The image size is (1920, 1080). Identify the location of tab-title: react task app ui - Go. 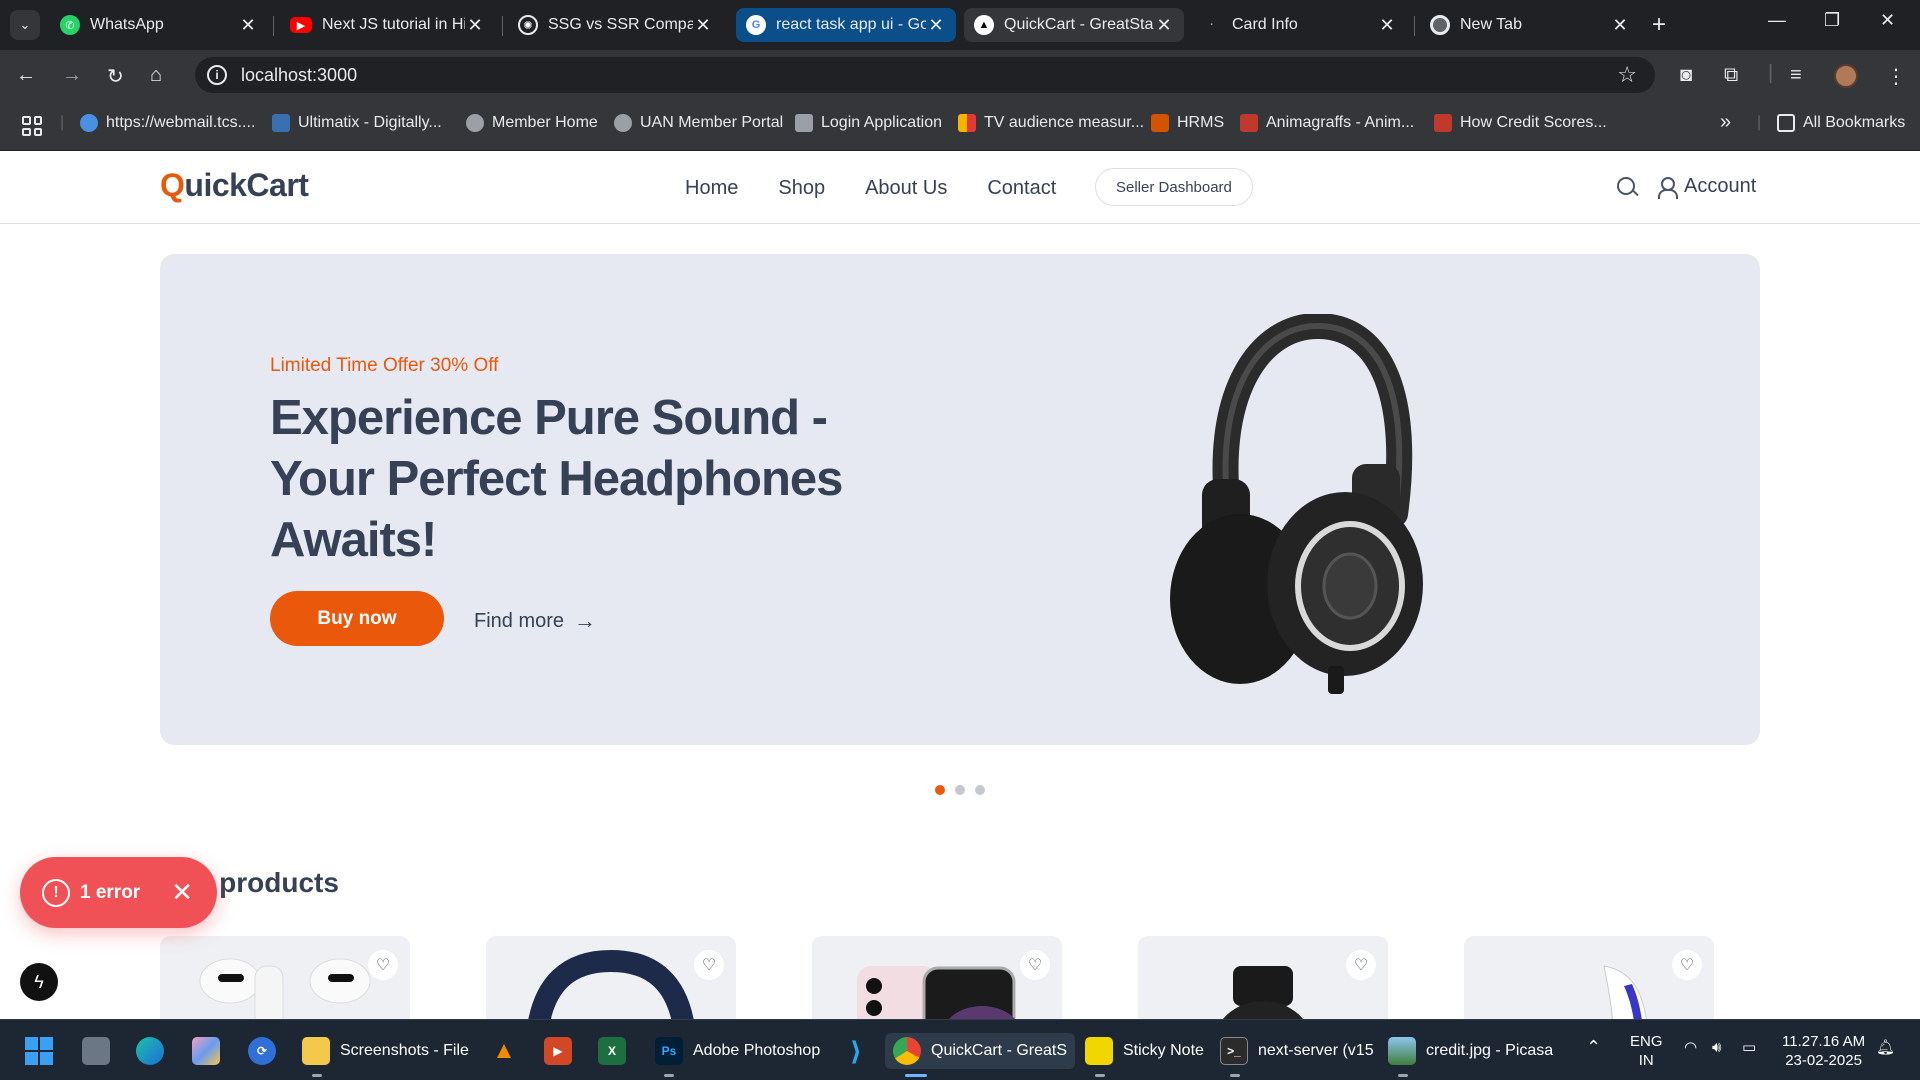
(851, 24).